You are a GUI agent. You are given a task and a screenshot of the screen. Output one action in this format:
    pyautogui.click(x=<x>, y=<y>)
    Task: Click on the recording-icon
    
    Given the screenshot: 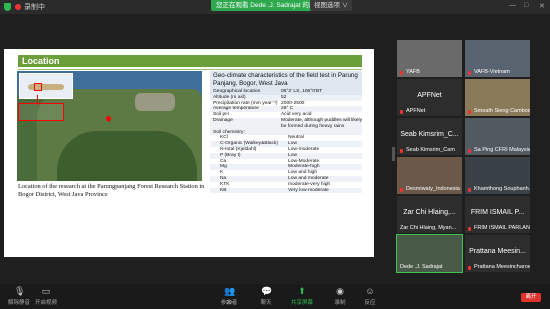 What is the action you would take?
    pyautogui.click(x=18, y=7)
    